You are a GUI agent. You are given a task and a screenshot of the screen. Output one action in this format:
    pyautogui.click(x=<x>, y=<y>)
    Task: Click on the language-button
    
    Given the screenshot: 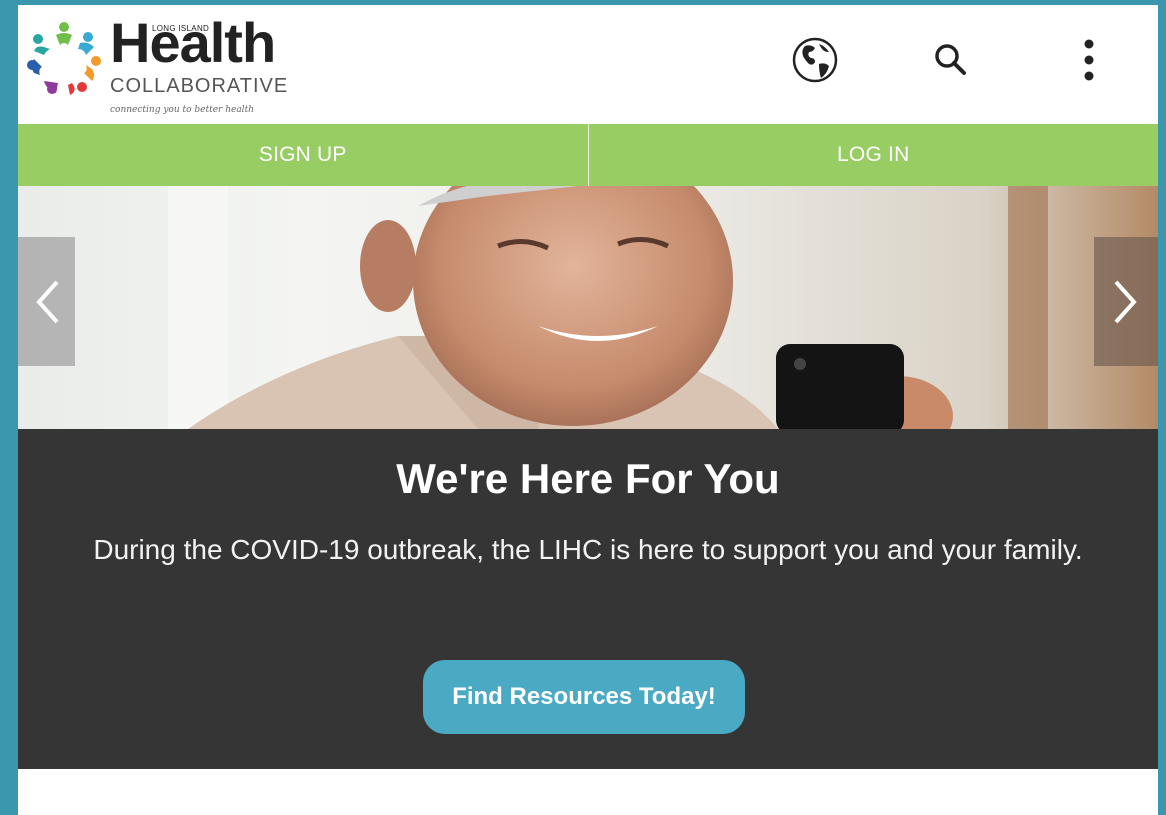 What is the action you would take?
    pyautogui.click(x=815, y=60)
    